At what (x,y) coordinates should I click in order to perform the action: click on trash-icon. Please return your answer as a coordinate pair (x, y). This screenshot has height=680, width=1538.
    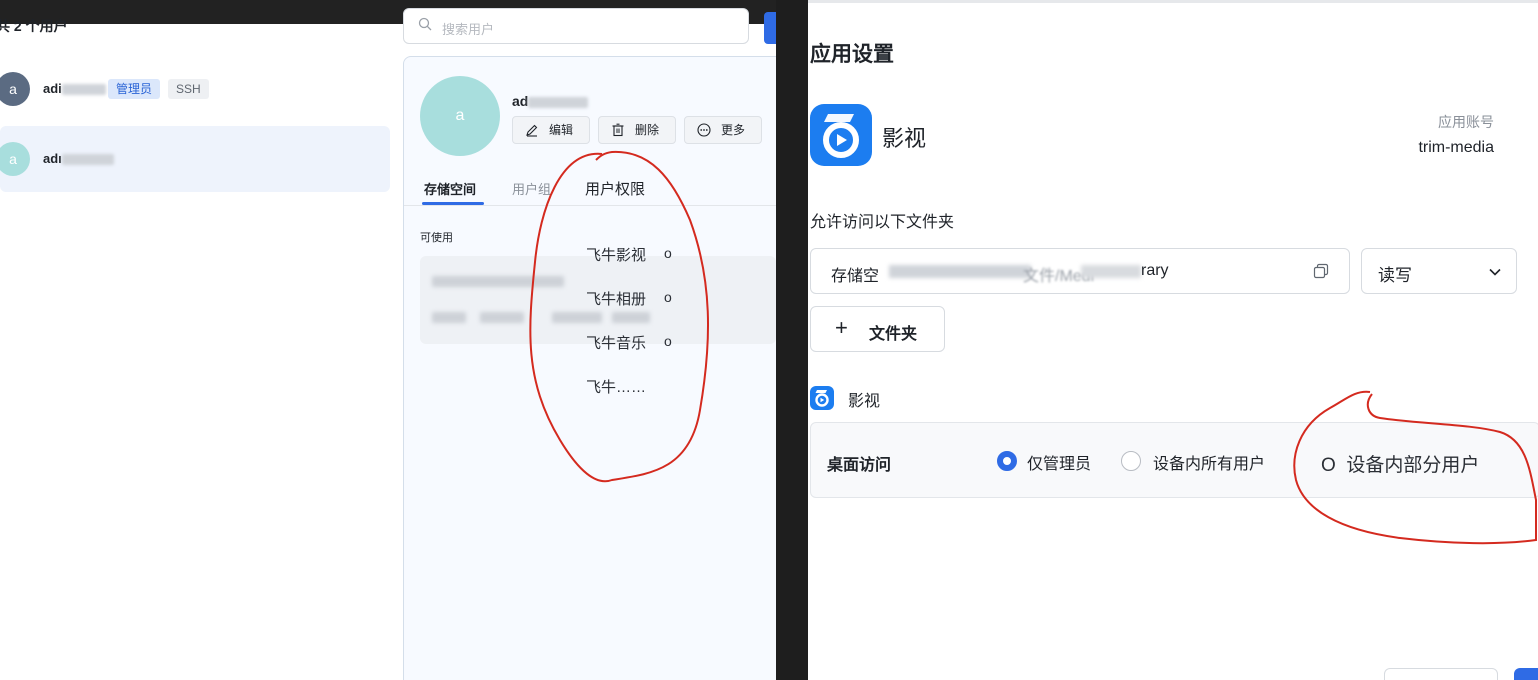
    Looking at the image, I should click on (618, 130).